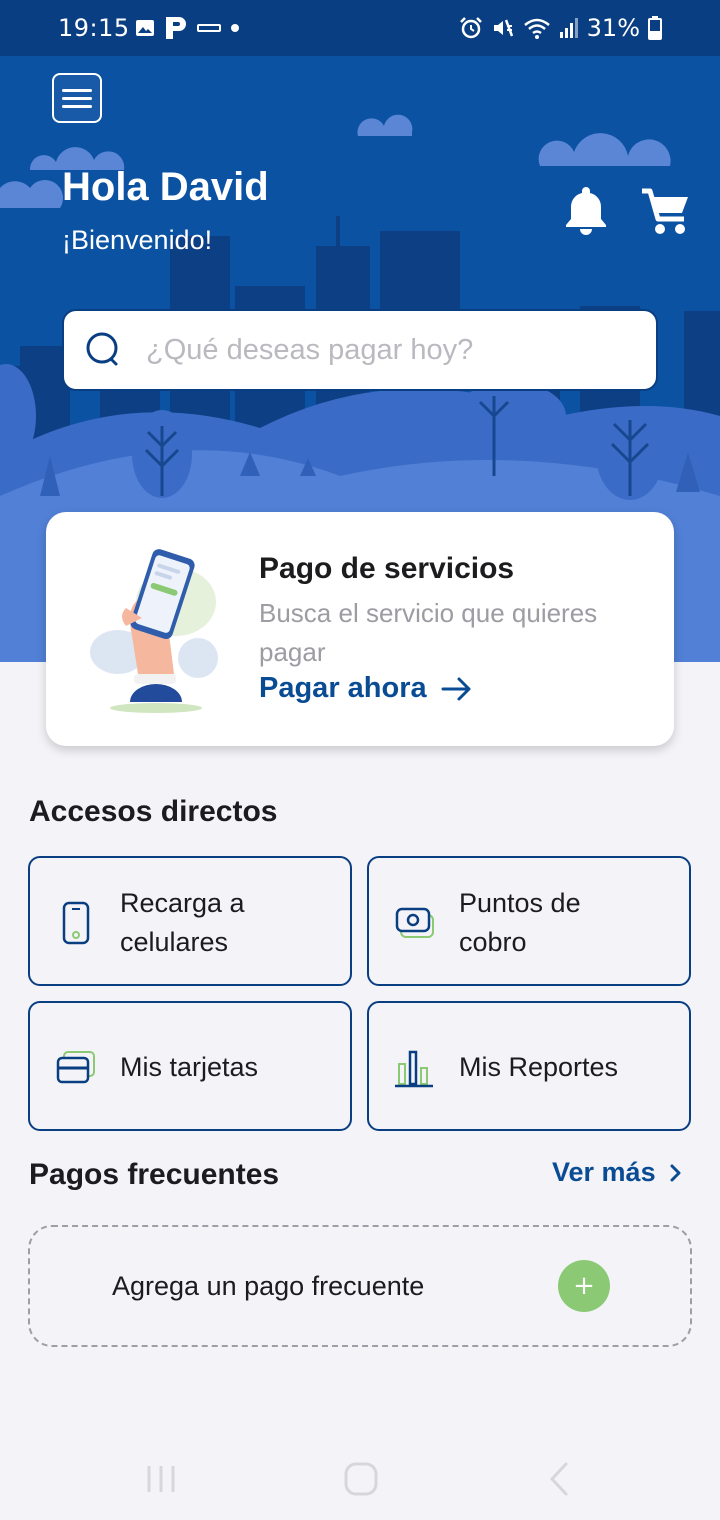 Image resolution: width=720 pixels, height=1520 pixels. Describe the element at coordinates (428, 632) in the screenshot. I see `service-description: Busca el servicio que quieres pagar` at that location.